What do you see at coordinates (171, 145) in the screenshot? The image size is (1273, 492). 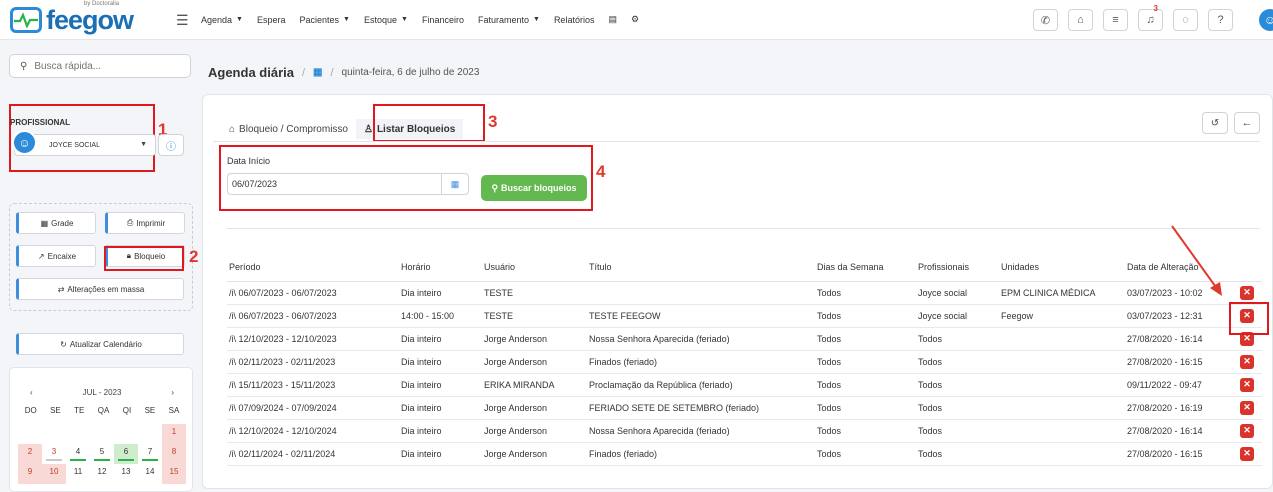 I see `info-icon: ⓘ` at bounding box center [171, 145].